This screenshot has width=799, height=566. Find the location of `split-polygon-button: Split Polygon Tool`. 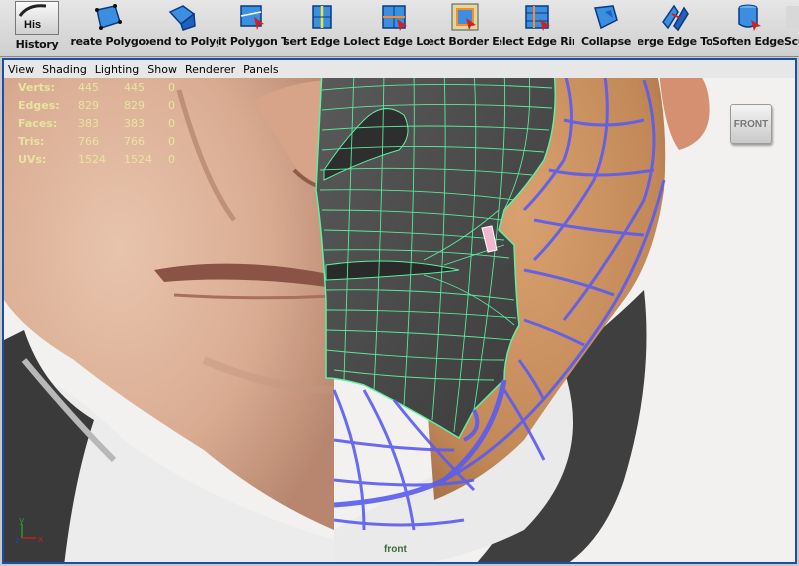

split-polygon-button: Split Polygon Tool is located at coordinates (252, 27).